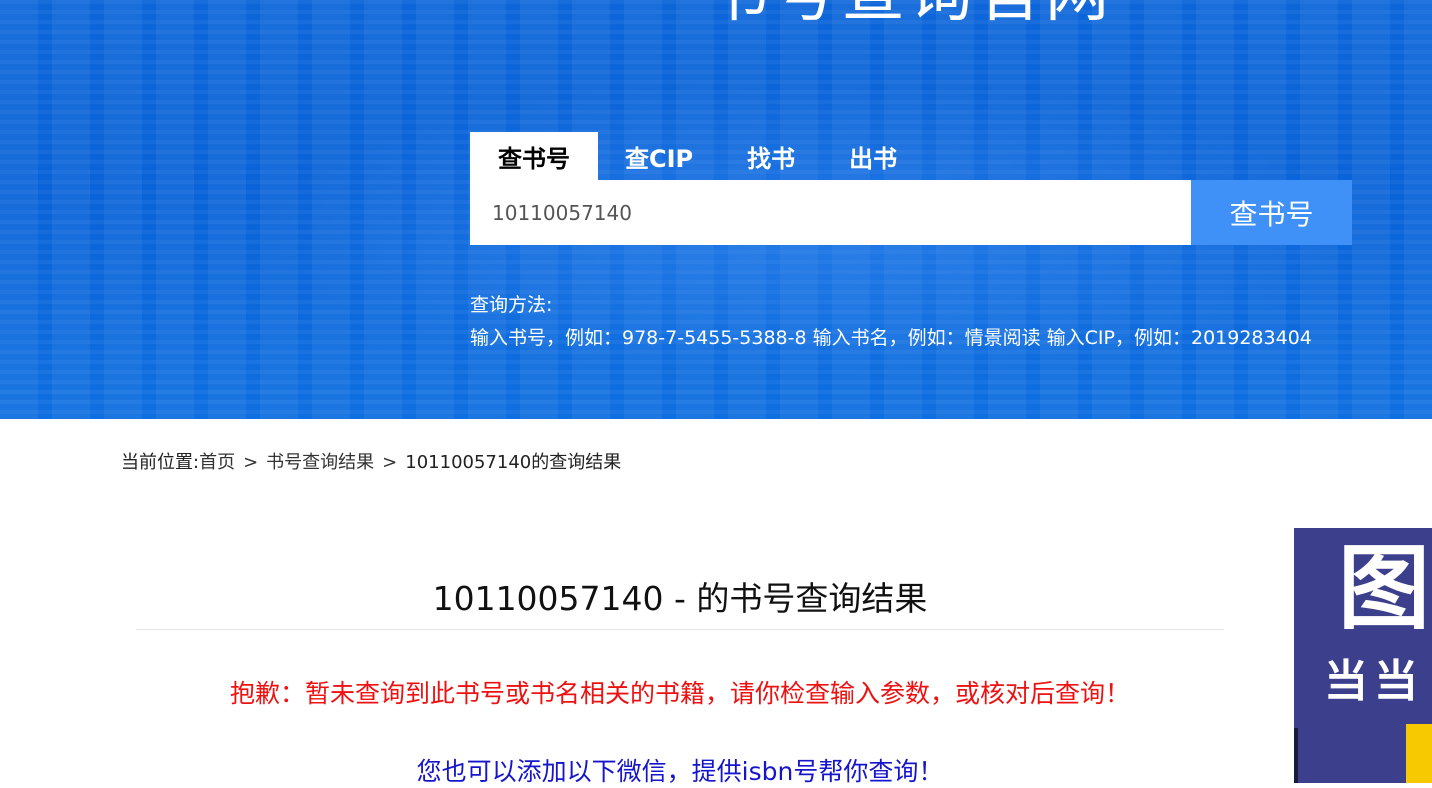 This screenshot has height=788, width=1432. Describe the element at coordinates (873, 156) in the screenshot. I see `tab-publish: 出书` at that location.